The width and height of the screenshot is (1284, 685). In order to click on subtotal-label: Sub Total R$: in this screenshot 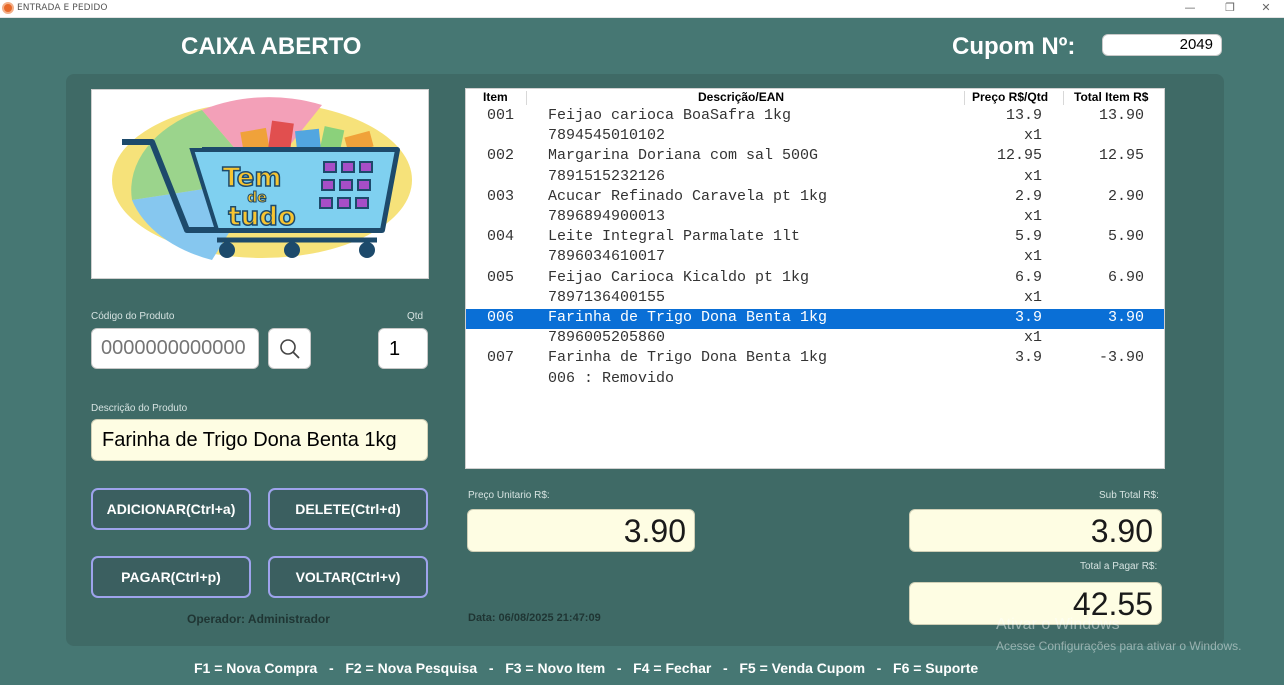, I will do `click(1129, 495)`.